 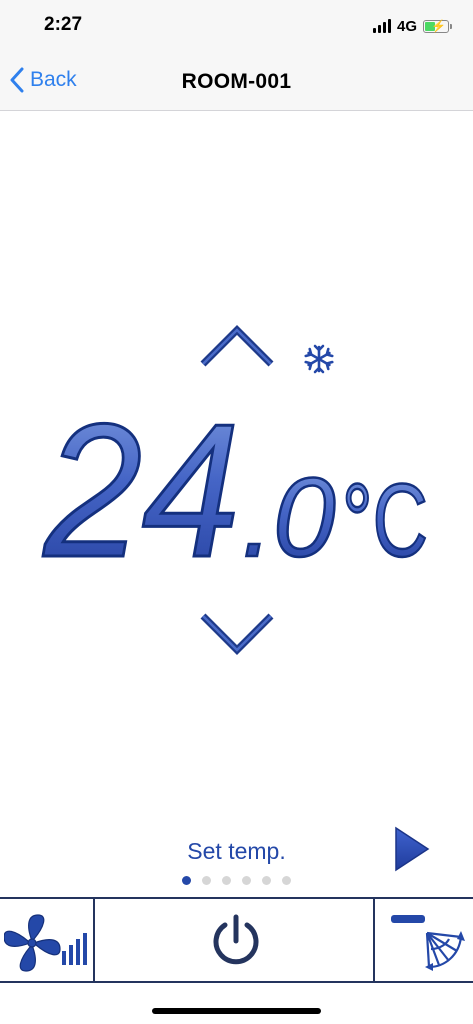 I want to click on page-indicator, so click(x=236, y=880).